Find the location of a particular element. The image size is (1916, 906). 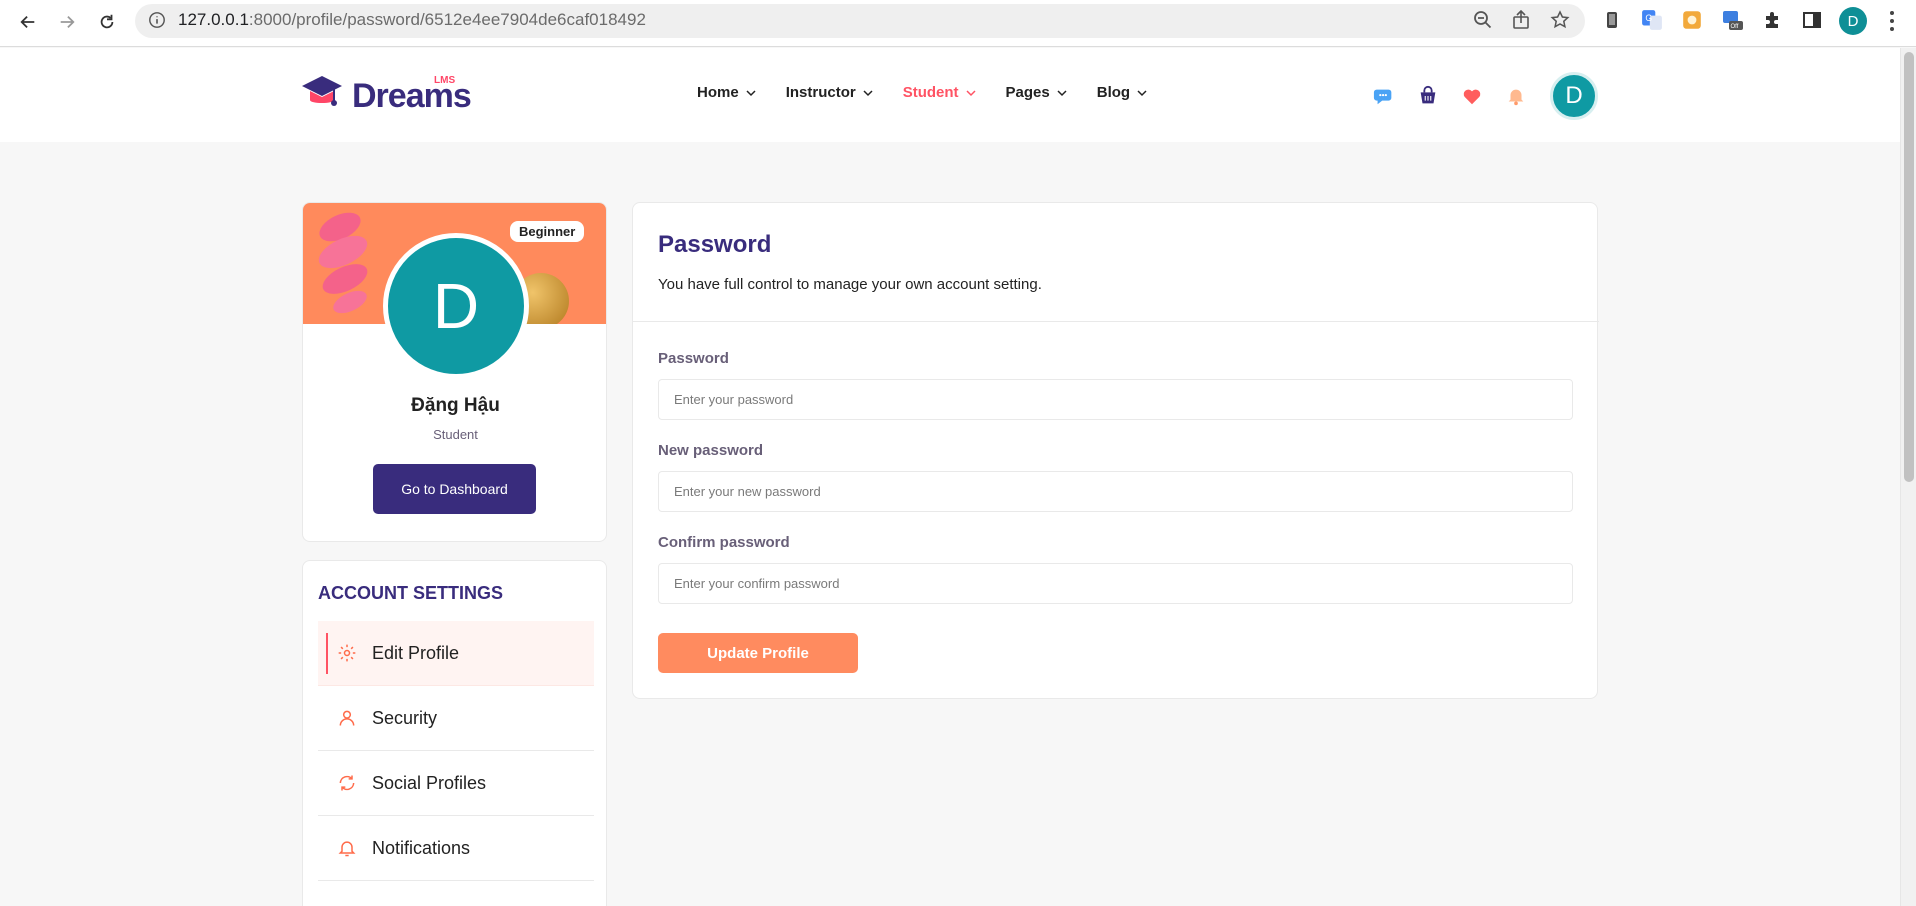

confirm-password-label: Confirm password is located at coordinates (724, 542).